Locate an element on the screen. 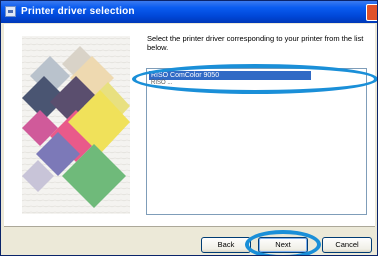  next-highlight-ring is located at coordinates (283, 242).